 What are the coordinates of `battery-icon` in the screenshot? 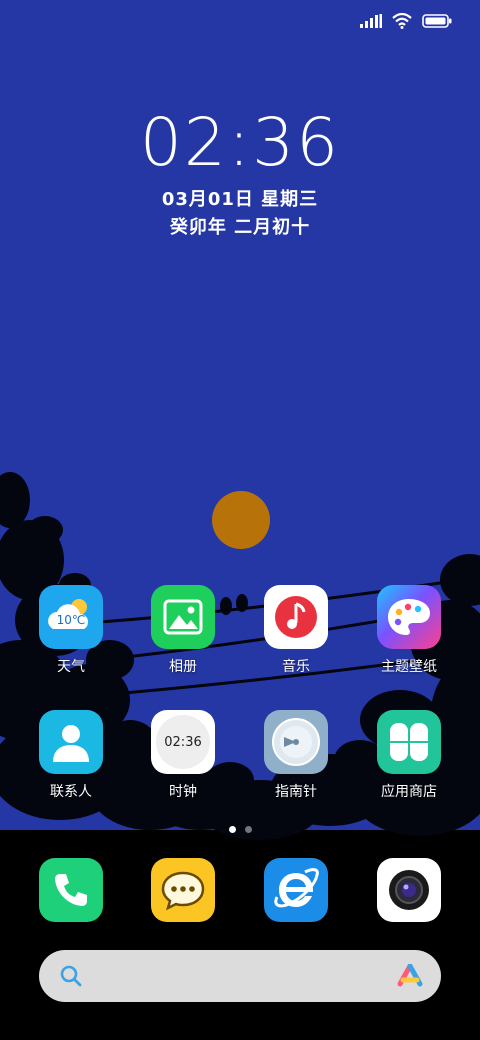 It's located at (437, 21).